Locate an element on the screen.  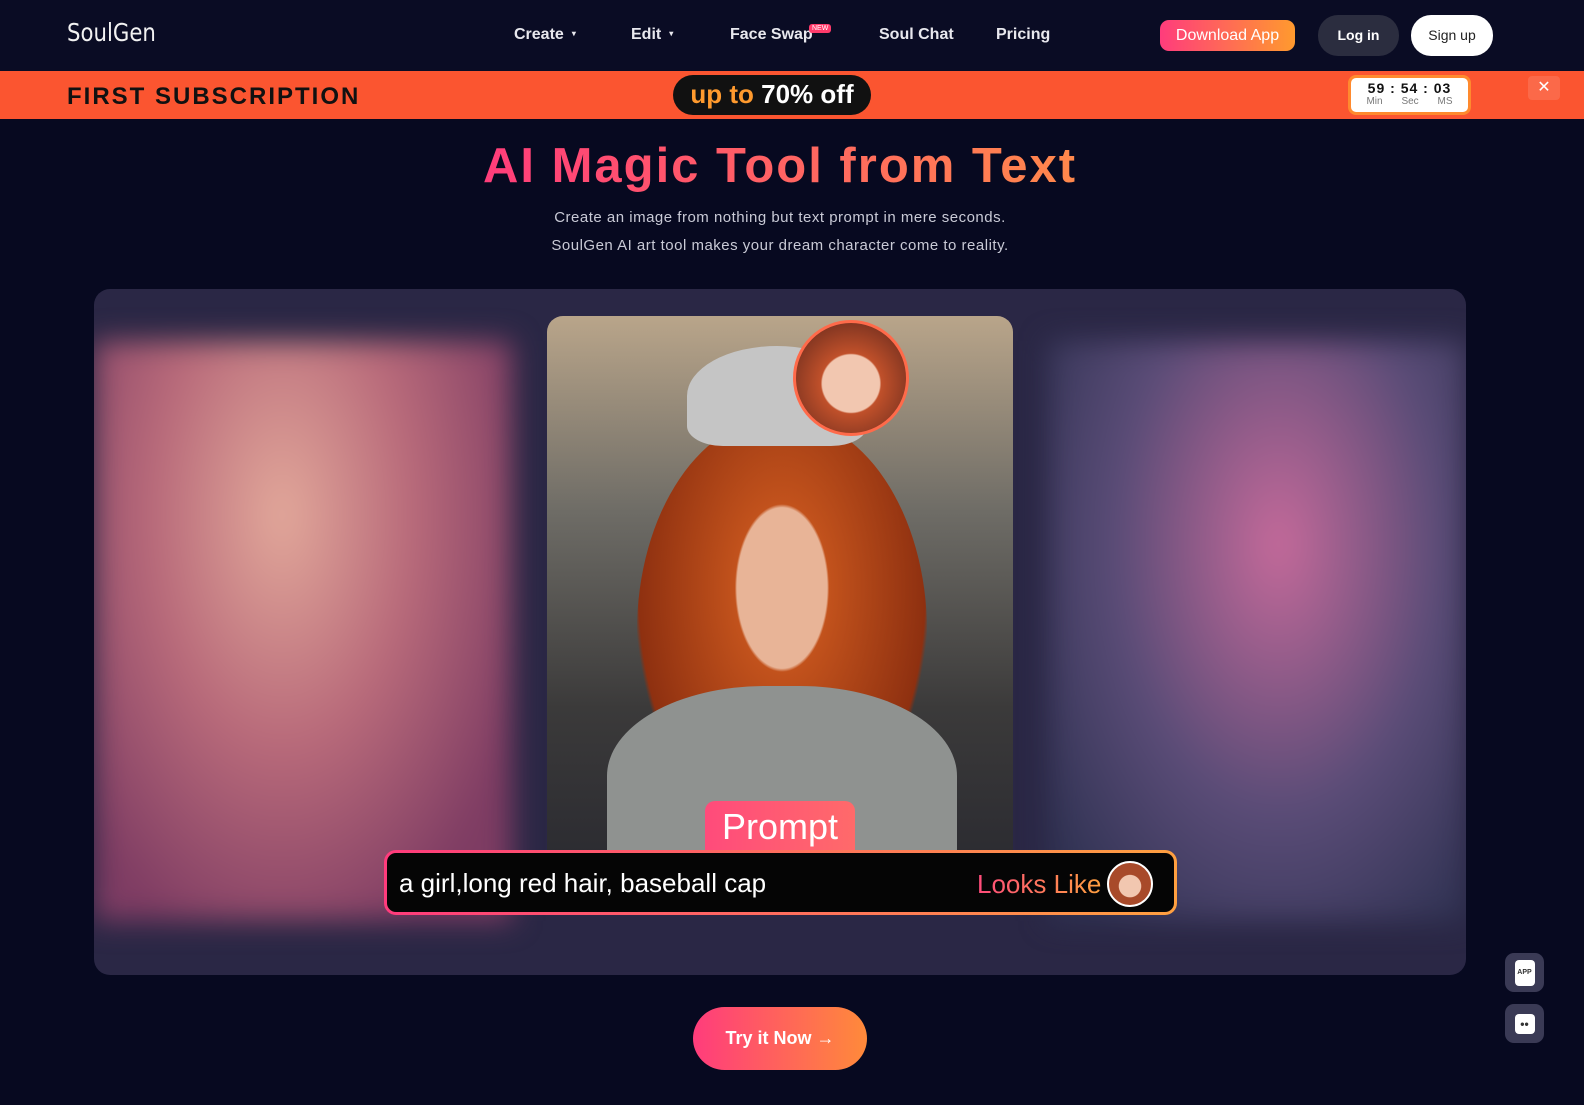
arrow-right-icon: → is located at coordinates (825, 1038).